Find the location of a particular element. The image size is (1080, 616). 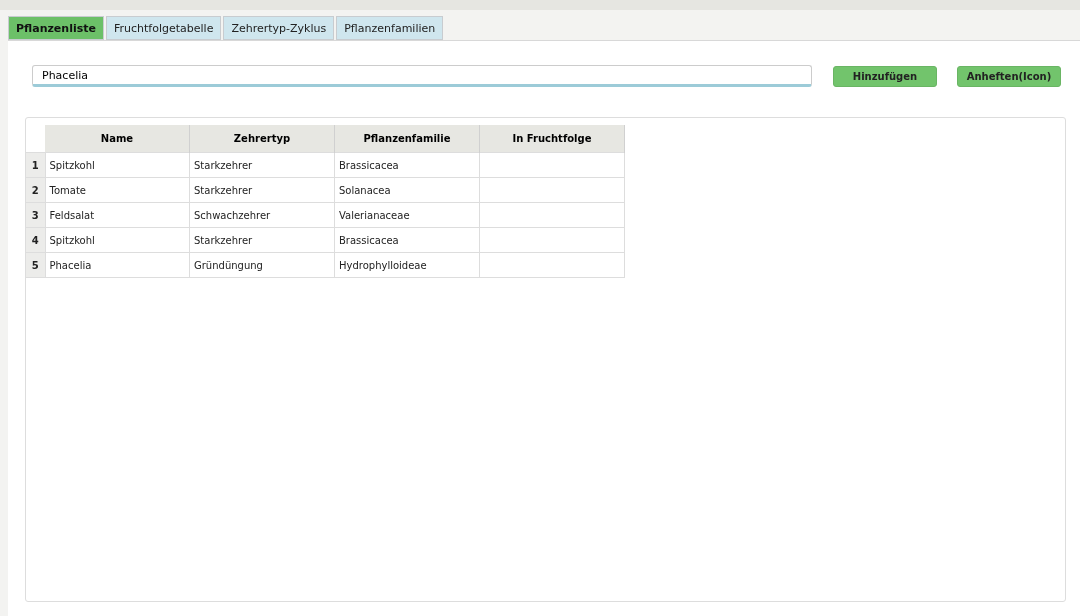

tab: Fruchtfolgetabelle is located at coordinates (164, 28).